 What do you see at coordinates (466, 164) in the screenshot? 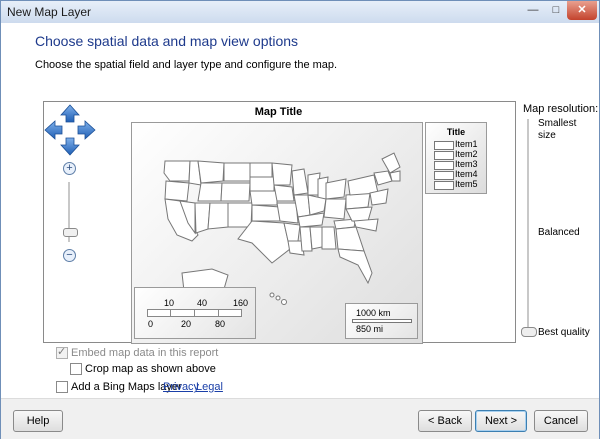
I see `legend-label: Item3` at bounding box center [466, 164].